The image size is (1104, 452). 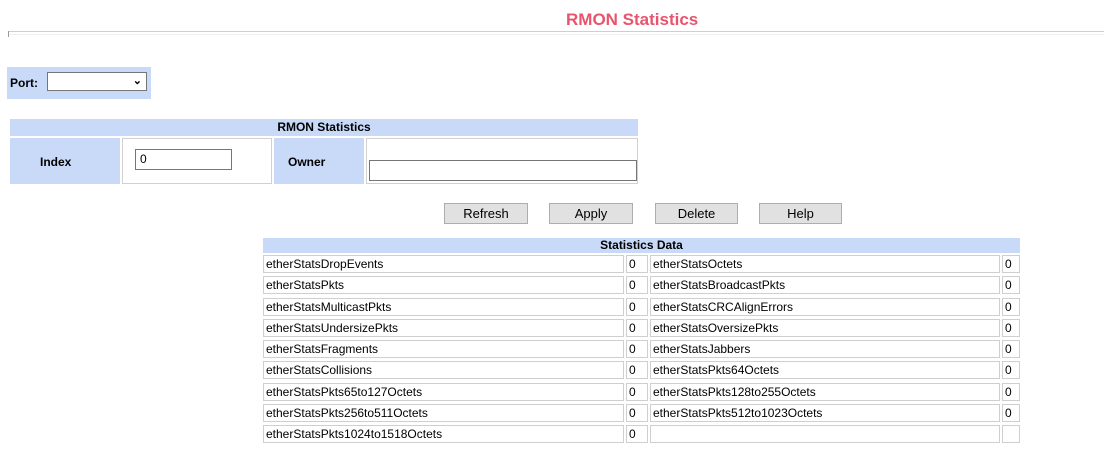 I want to click on stat-name-cell: etherStatsPkts65to127Octets, so click(x=443, y=391).